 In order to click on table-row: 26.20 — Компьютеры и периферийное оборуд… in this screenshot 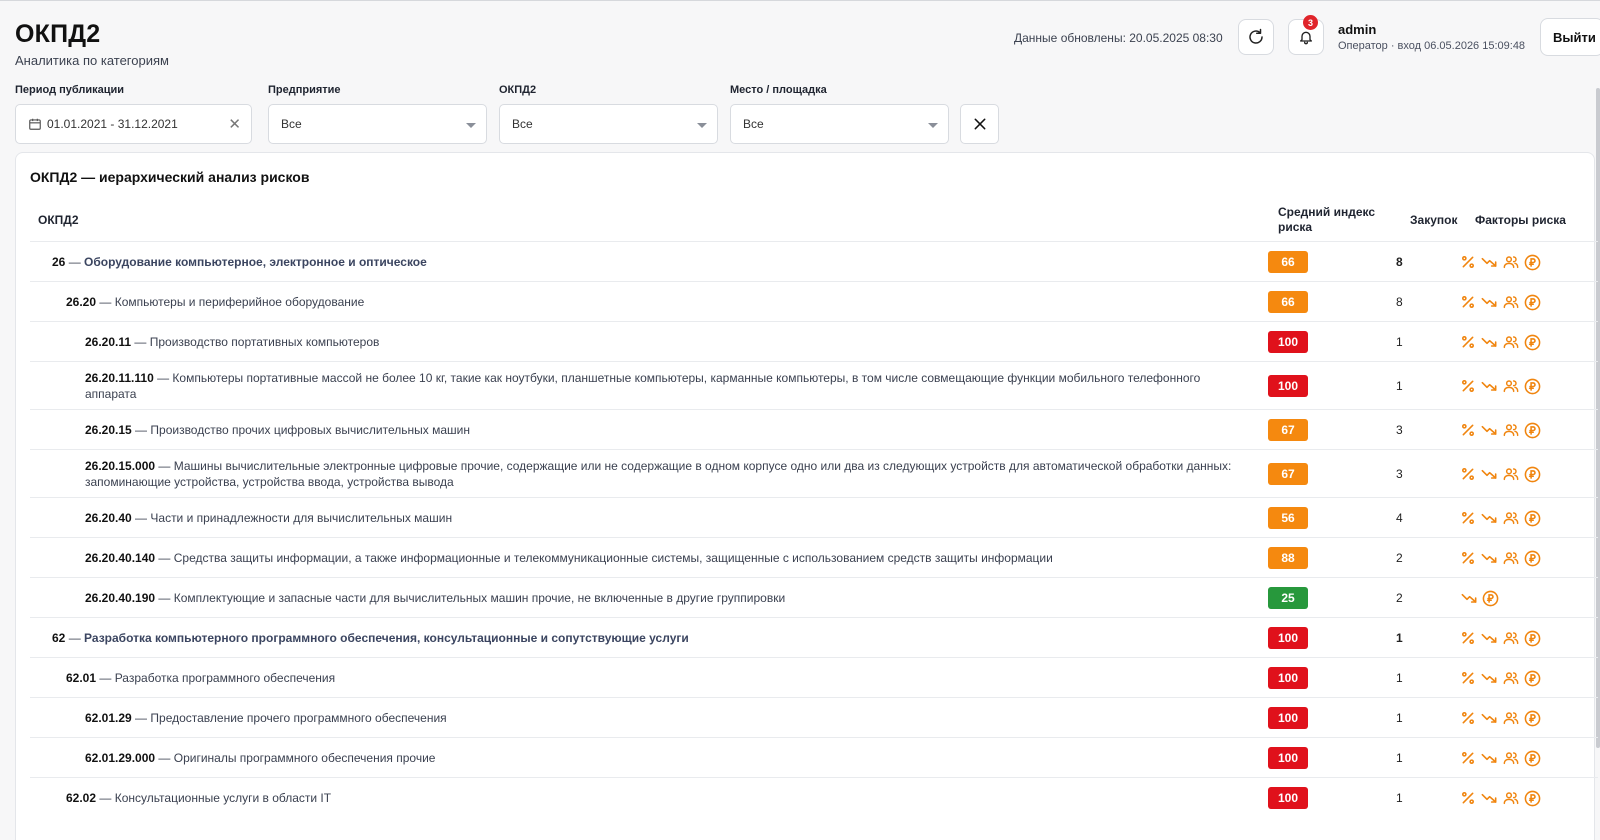, I will do `click(814, 301)`.